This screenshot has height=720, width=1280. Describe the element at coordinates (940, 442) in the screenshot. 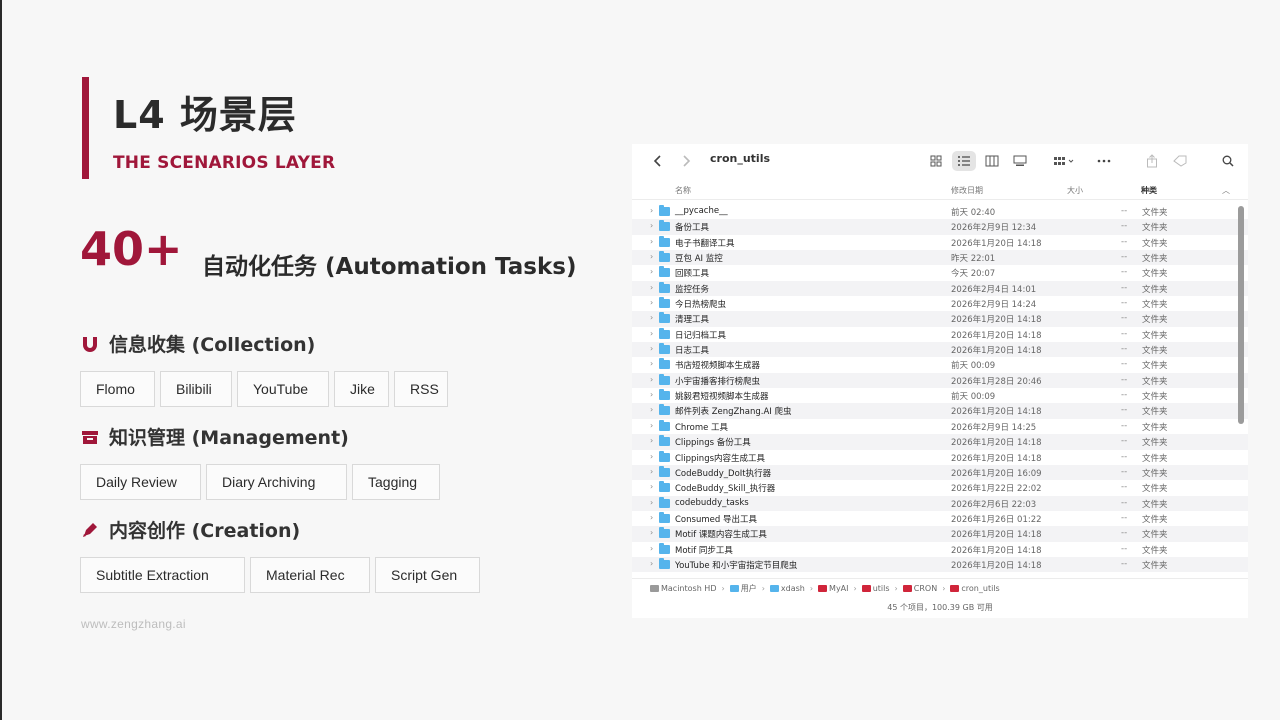

I see `file-row: › Clippings 备份工具 2026年1月20日 14:18 -- 文件夹` at that location.